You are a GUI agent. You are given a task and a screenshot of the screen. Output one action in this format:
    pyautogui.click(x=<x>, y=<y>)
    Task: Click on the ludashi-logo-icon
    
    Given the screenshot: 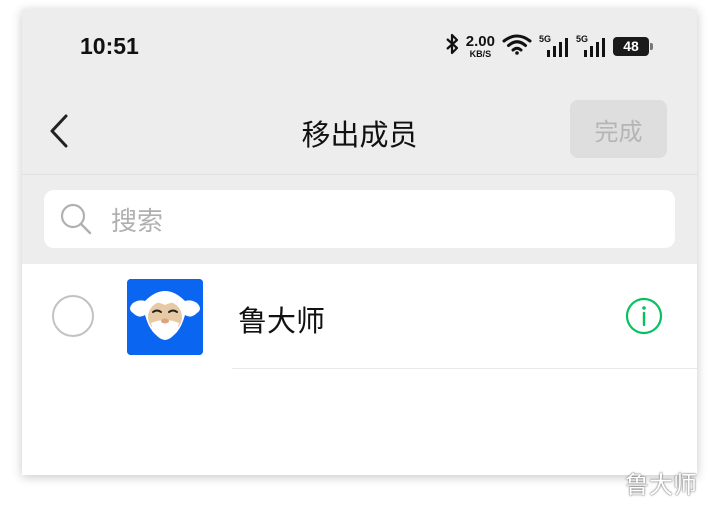 What is the action you would take?
    pyautogui.click(x=165, y=317)
    